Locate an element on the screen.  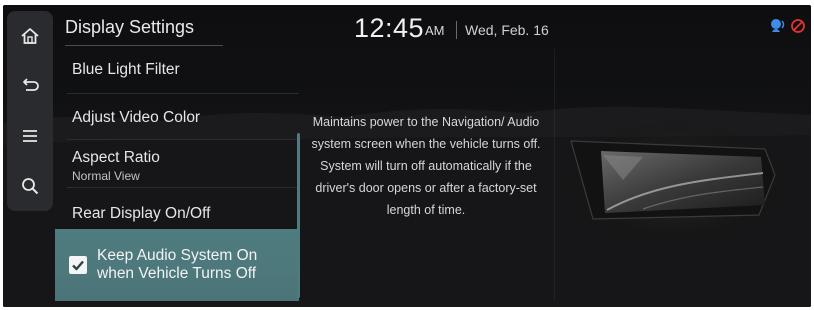
keep-audio-checkbox is located at coordinates (78, 265).